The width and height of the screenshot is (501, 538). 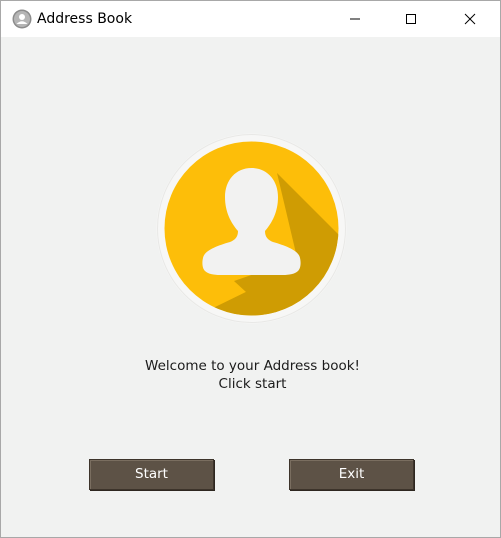 I want to click on maximize-icon, so click(x=411, y=19).